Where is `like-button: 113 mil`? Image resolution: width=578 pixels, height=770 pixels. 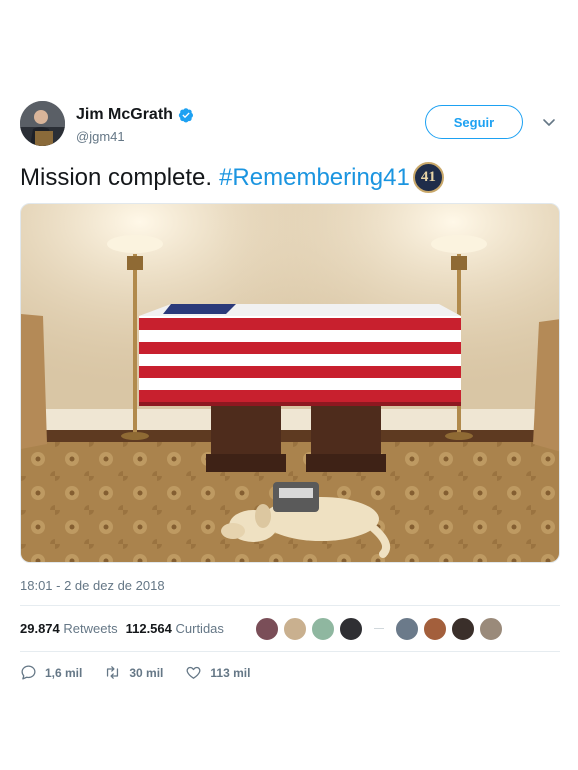
like-button: 113 mil is located at coordinates (217, 672).